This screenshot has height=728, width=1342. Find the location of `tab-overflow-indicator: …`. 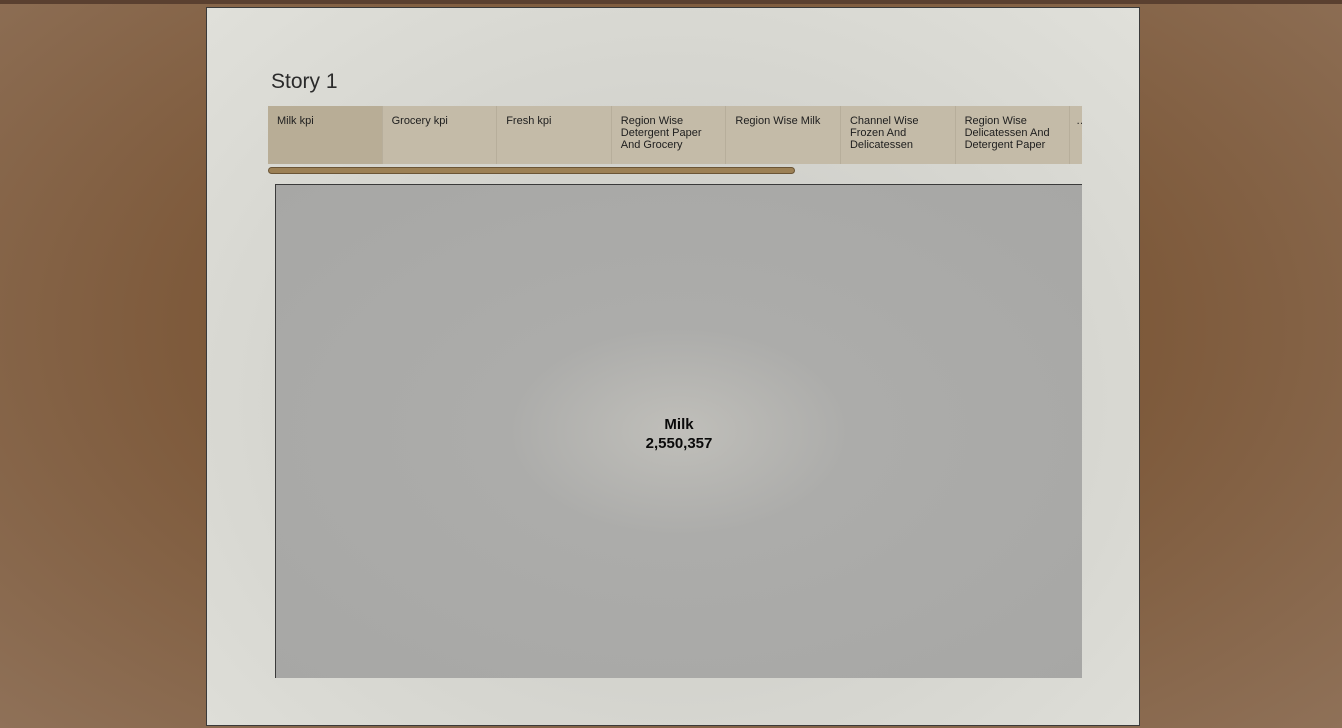

tab-overflow-indicator: … is located at coordinates (1076, 135).